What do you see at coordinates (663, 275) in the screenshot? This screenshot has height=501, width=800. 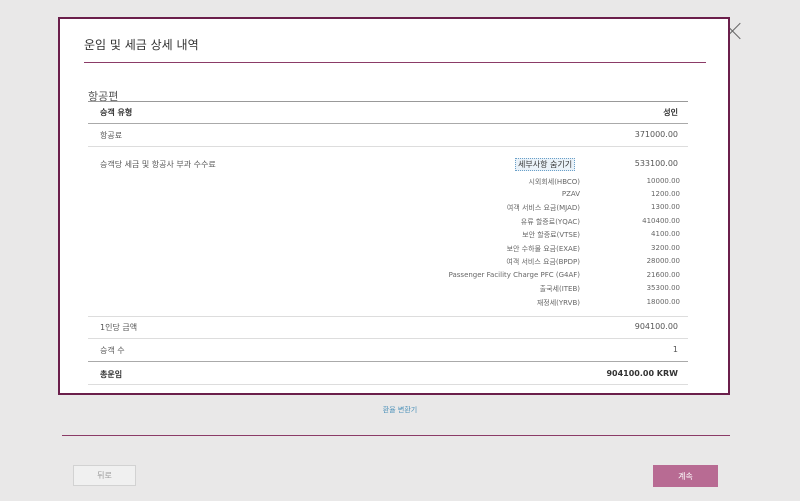 I see `tax-detail-value: 21600.00` at bounding box center [663, 275].